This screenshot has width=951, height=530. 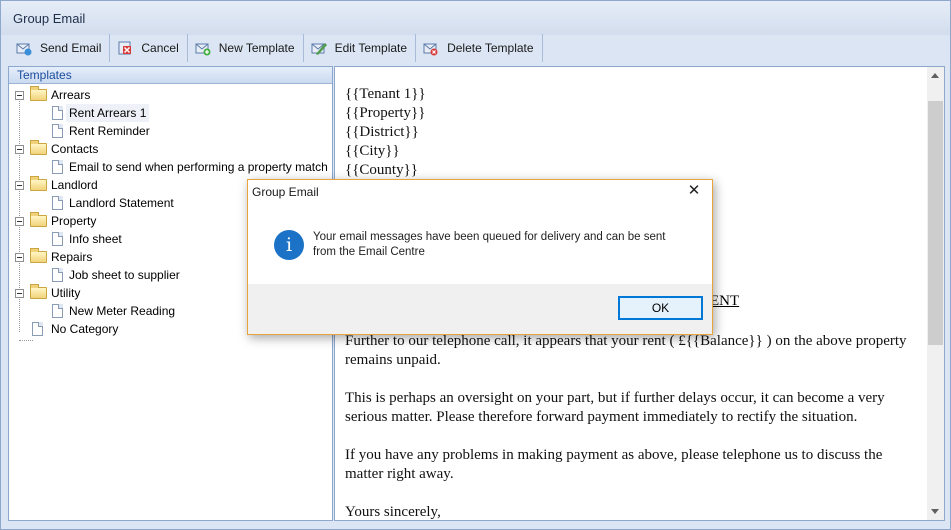 I want to click on tree-connector, so click(x=26, y=340).